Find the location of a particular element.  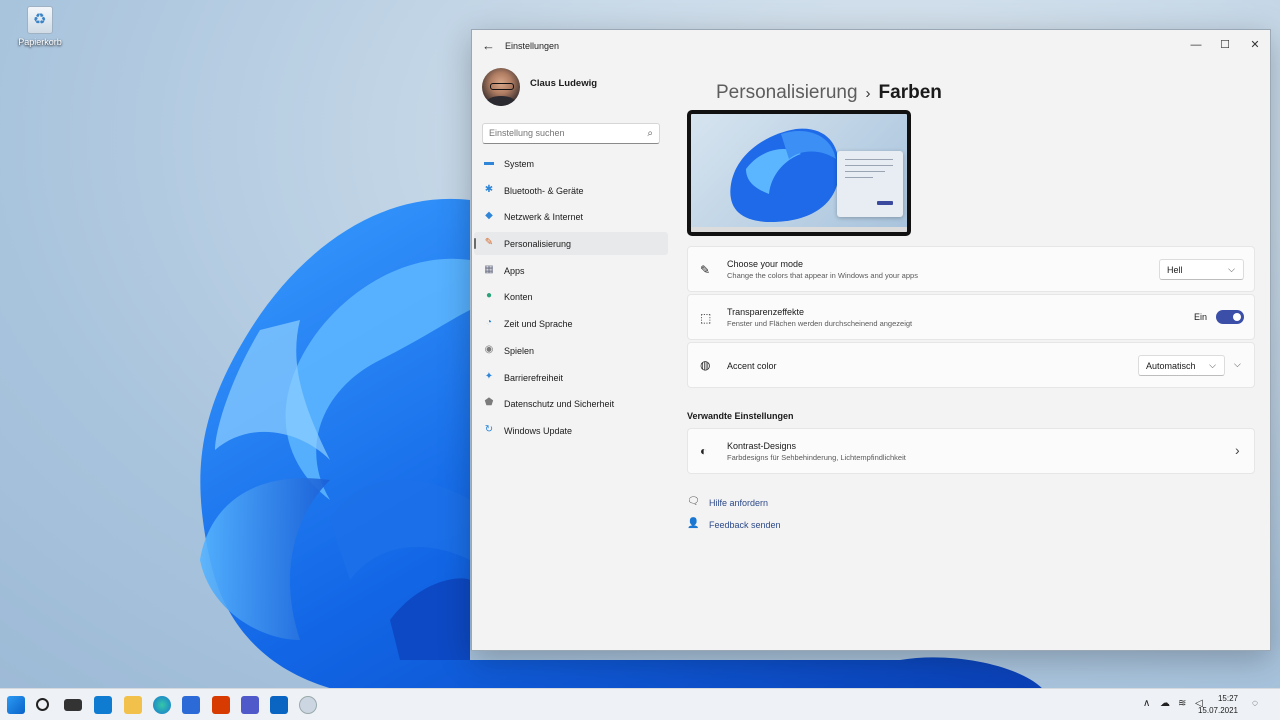

recycle-bin-shortcut: Papierkorb is located at coordinates (40, 26).